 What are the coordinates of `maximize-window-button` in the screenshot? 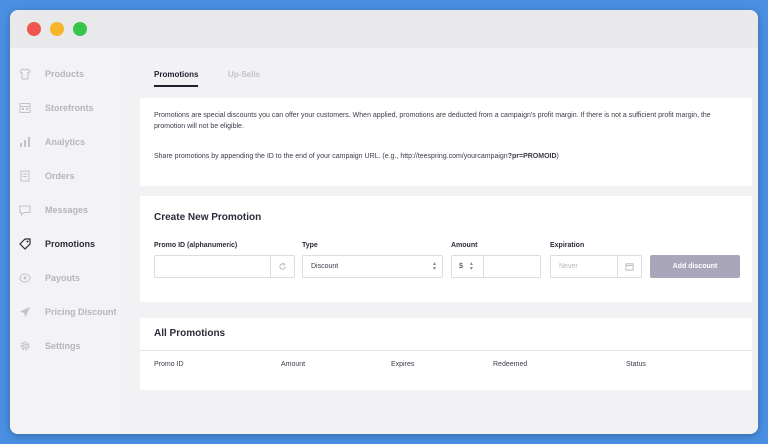 It's located at (80, 29).